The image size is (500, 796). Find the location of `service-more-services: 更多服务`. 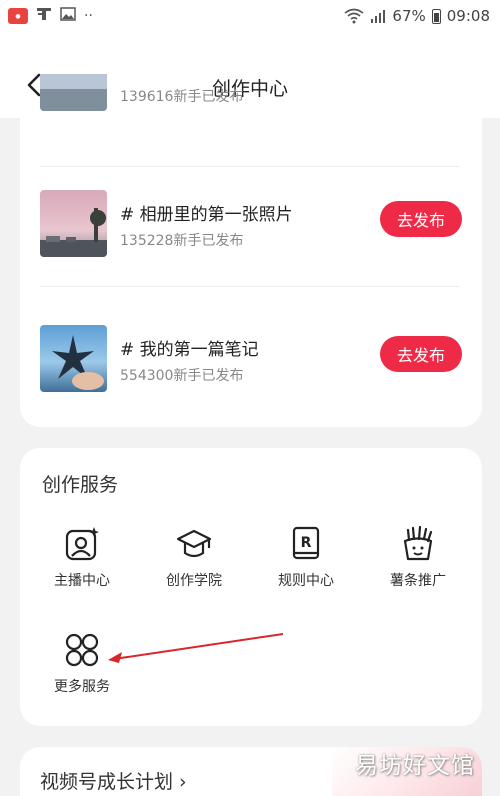

service-more-services: 更多服务 is located at coordinates (82, 667).